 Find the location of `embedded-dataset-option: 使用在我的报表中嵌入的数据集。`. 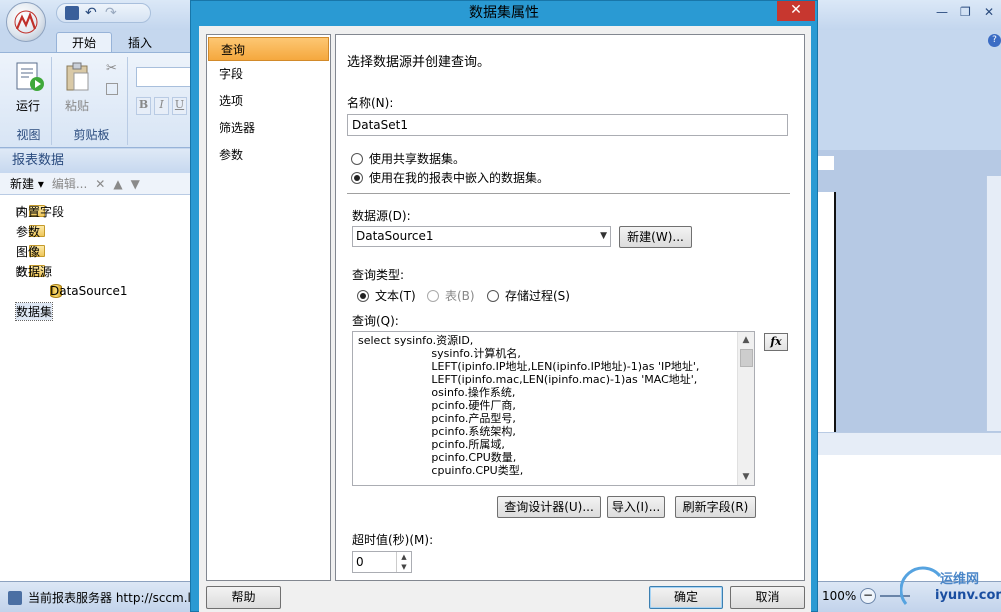

embedded-dataset-option: 使用在我的报表中嵌入的数据集。 is located at coordinates (450, 177).